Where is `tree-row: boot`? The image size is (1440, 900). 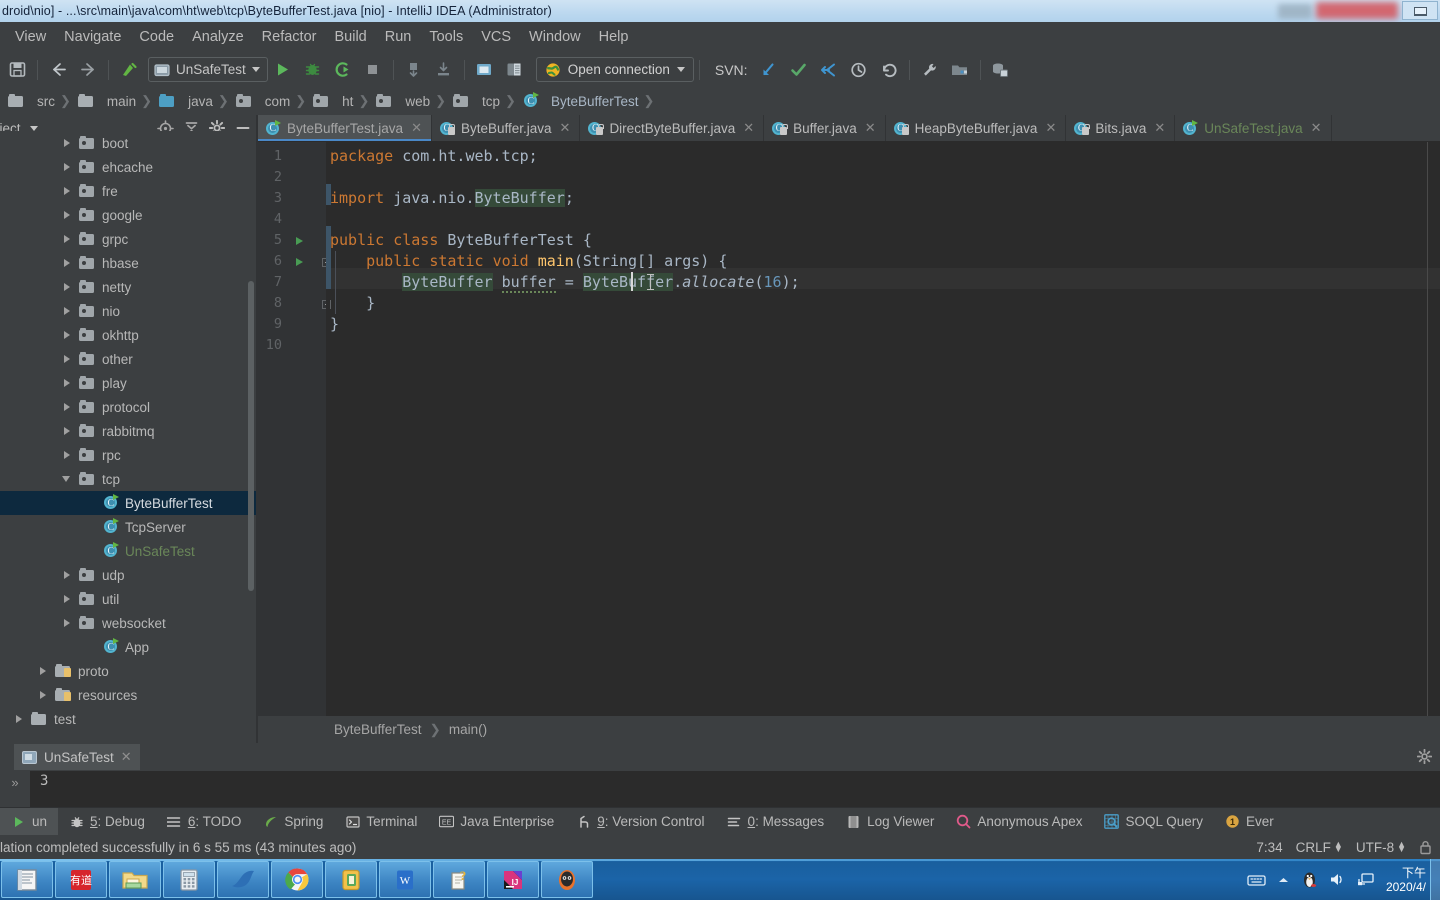 tree-row: boot is located at coordinates (128, 143).